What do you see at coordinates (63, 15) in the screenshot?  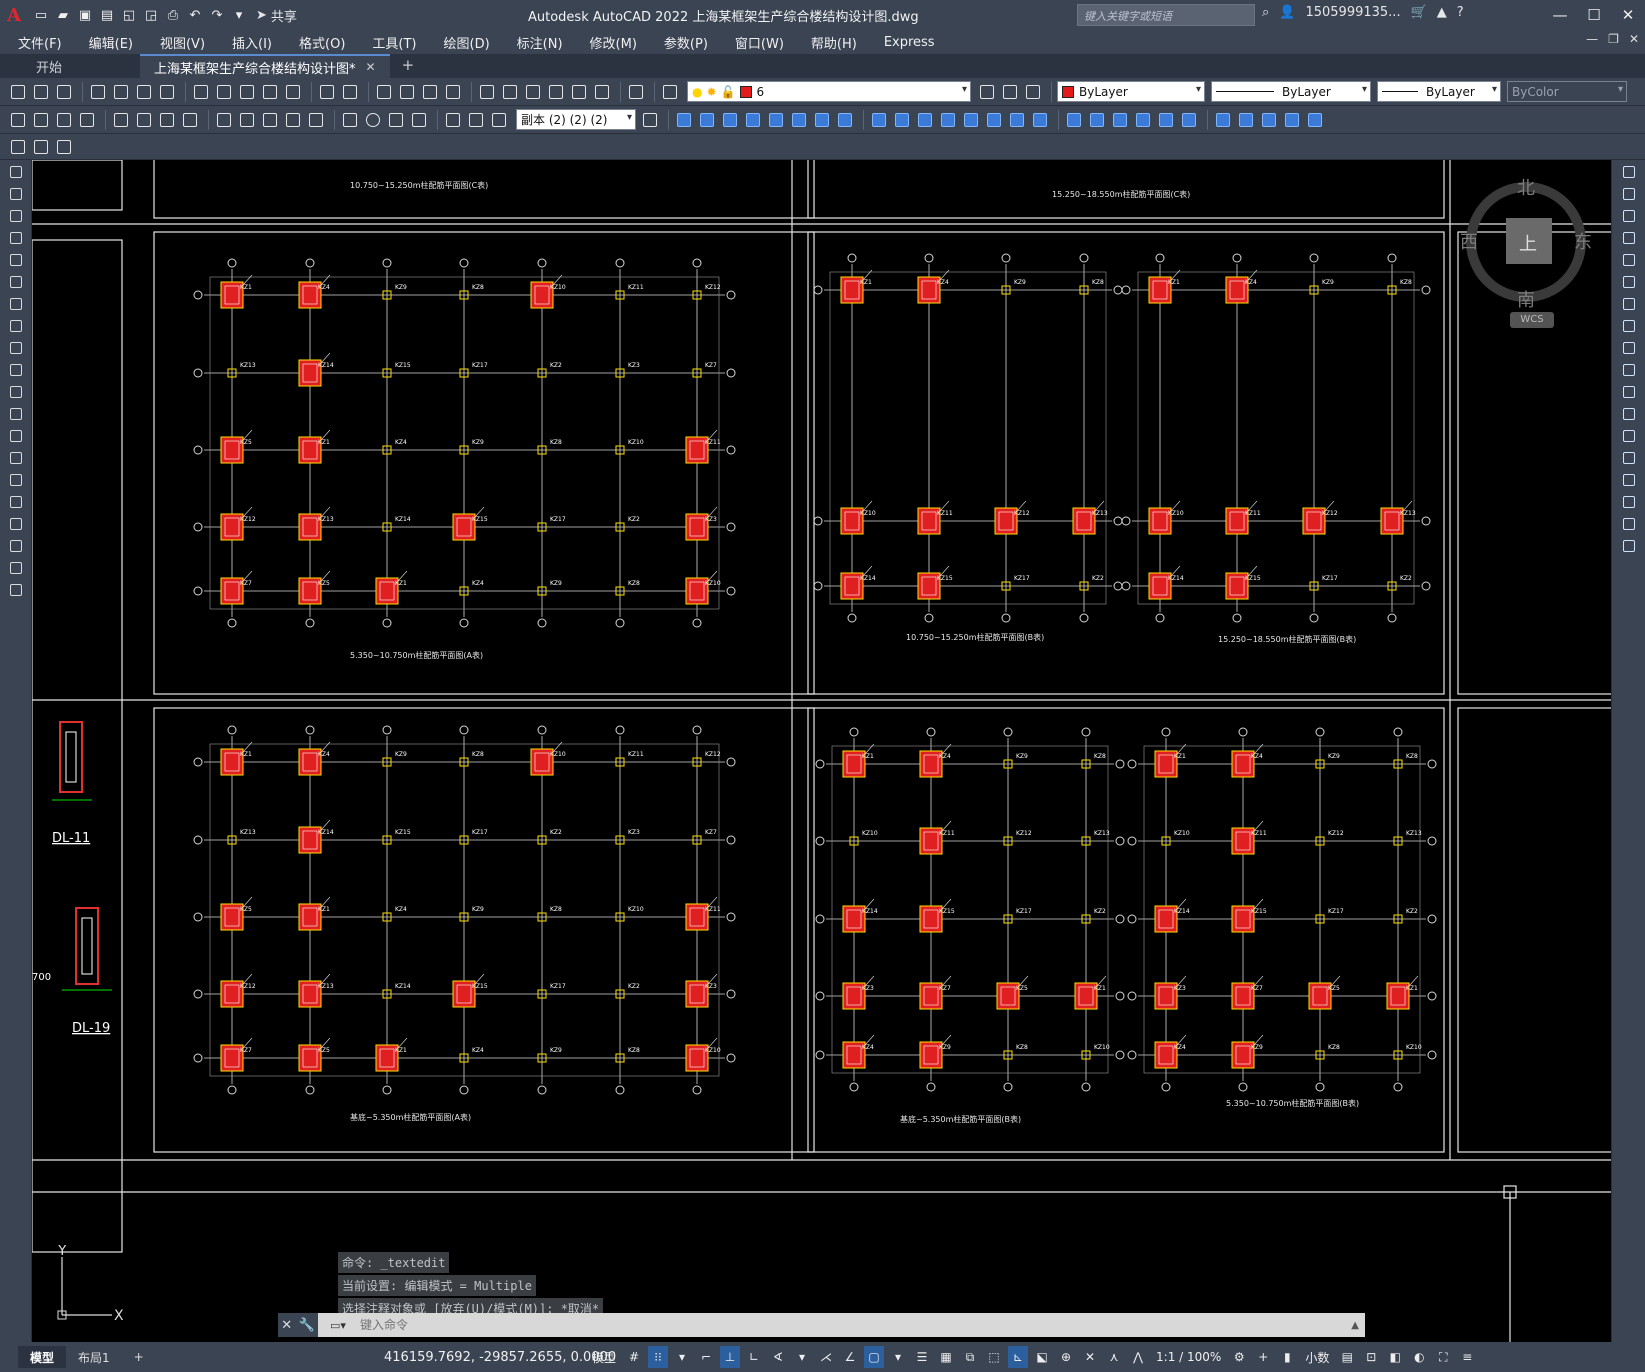 I see `open-file-icon: ▰` at bounding box center [63, 15].